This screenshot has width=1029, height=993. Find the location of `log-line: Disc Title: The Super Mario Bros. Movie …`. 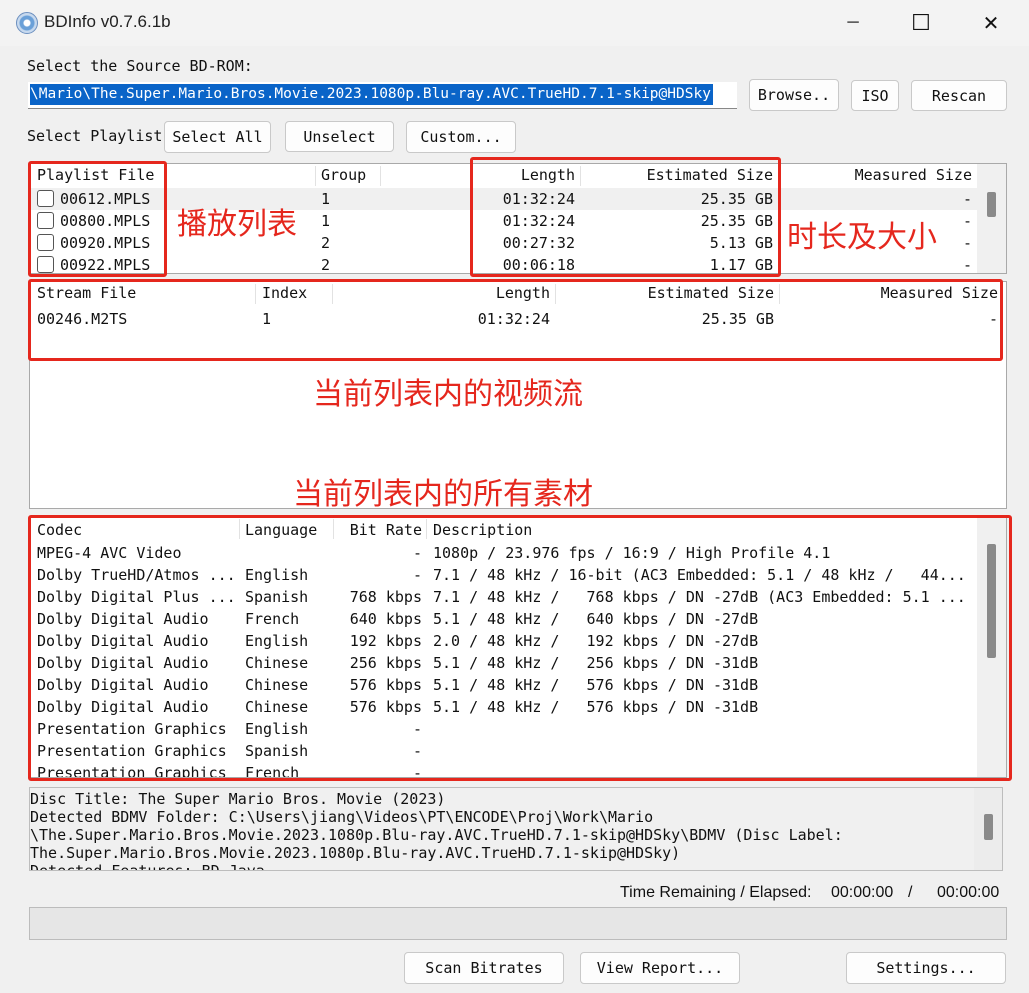

log-line: Disc Title: The Super Mario Bros. Movie … is located at coordinates (238, 799).